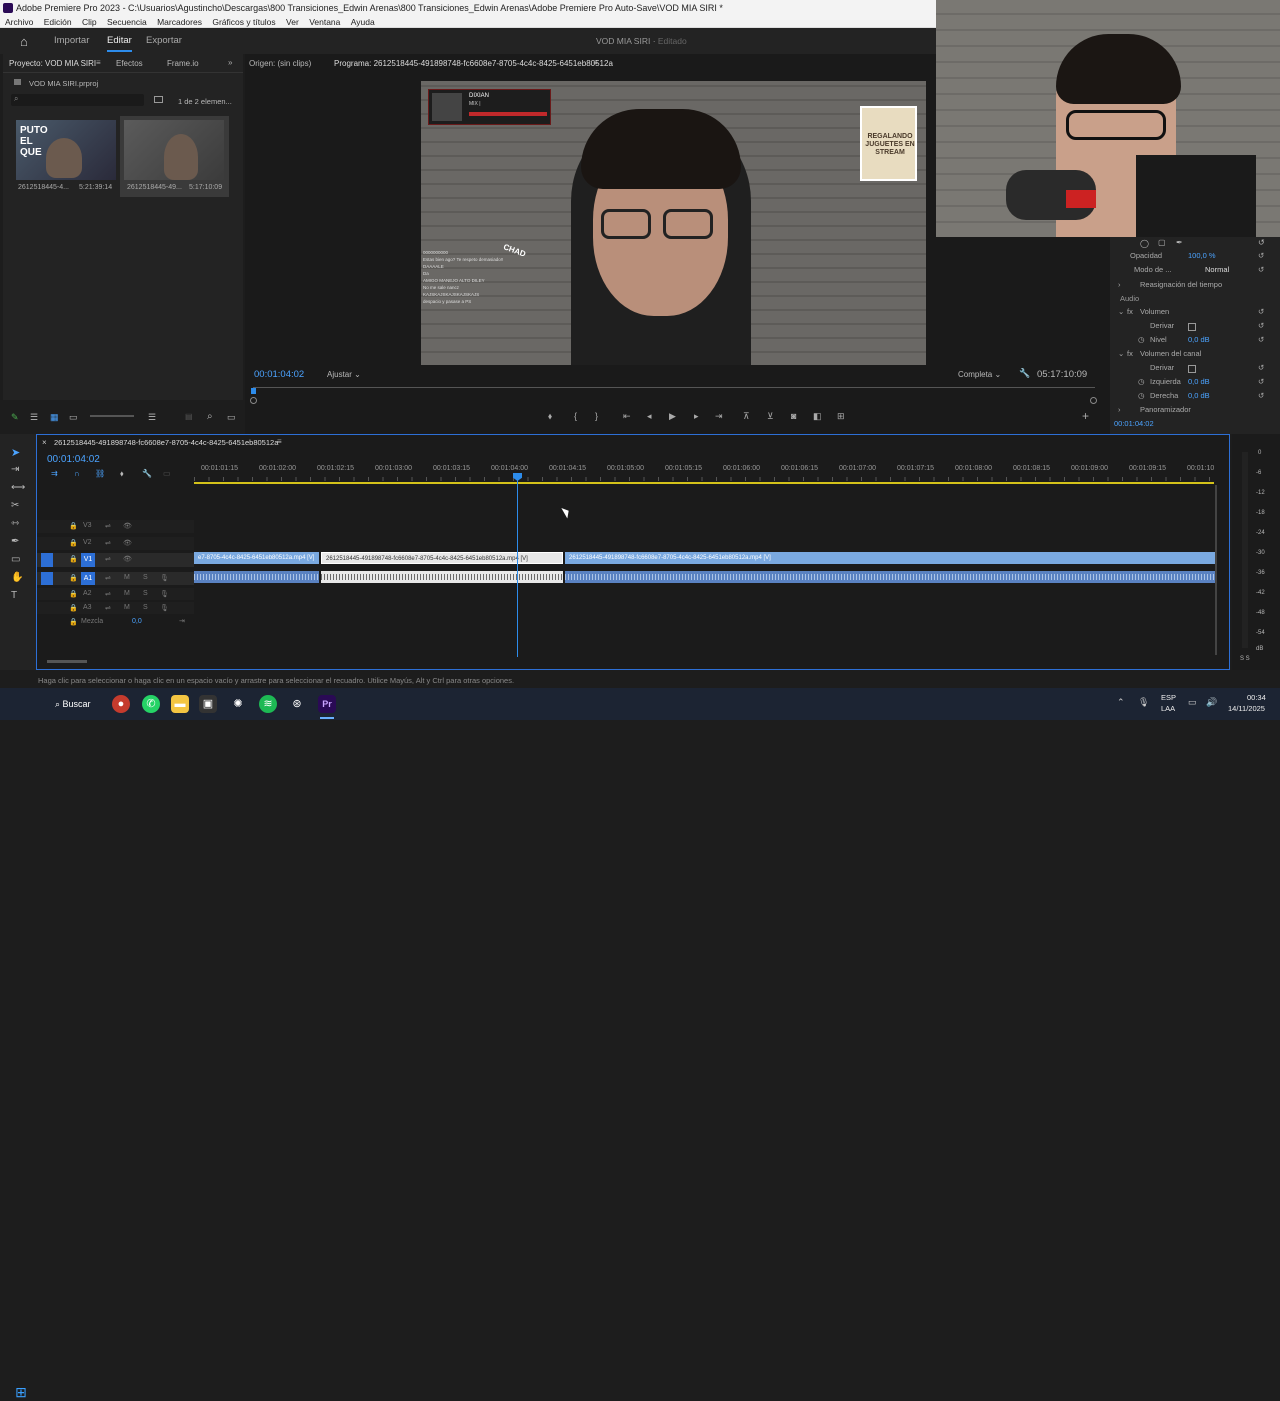 Image resolution: width=1280 pixels, height=1401 pixels. Describe the element at coordinates (1144, 243) in the screenshot. I see `ellipse-mask-icon: ◯` at that location.